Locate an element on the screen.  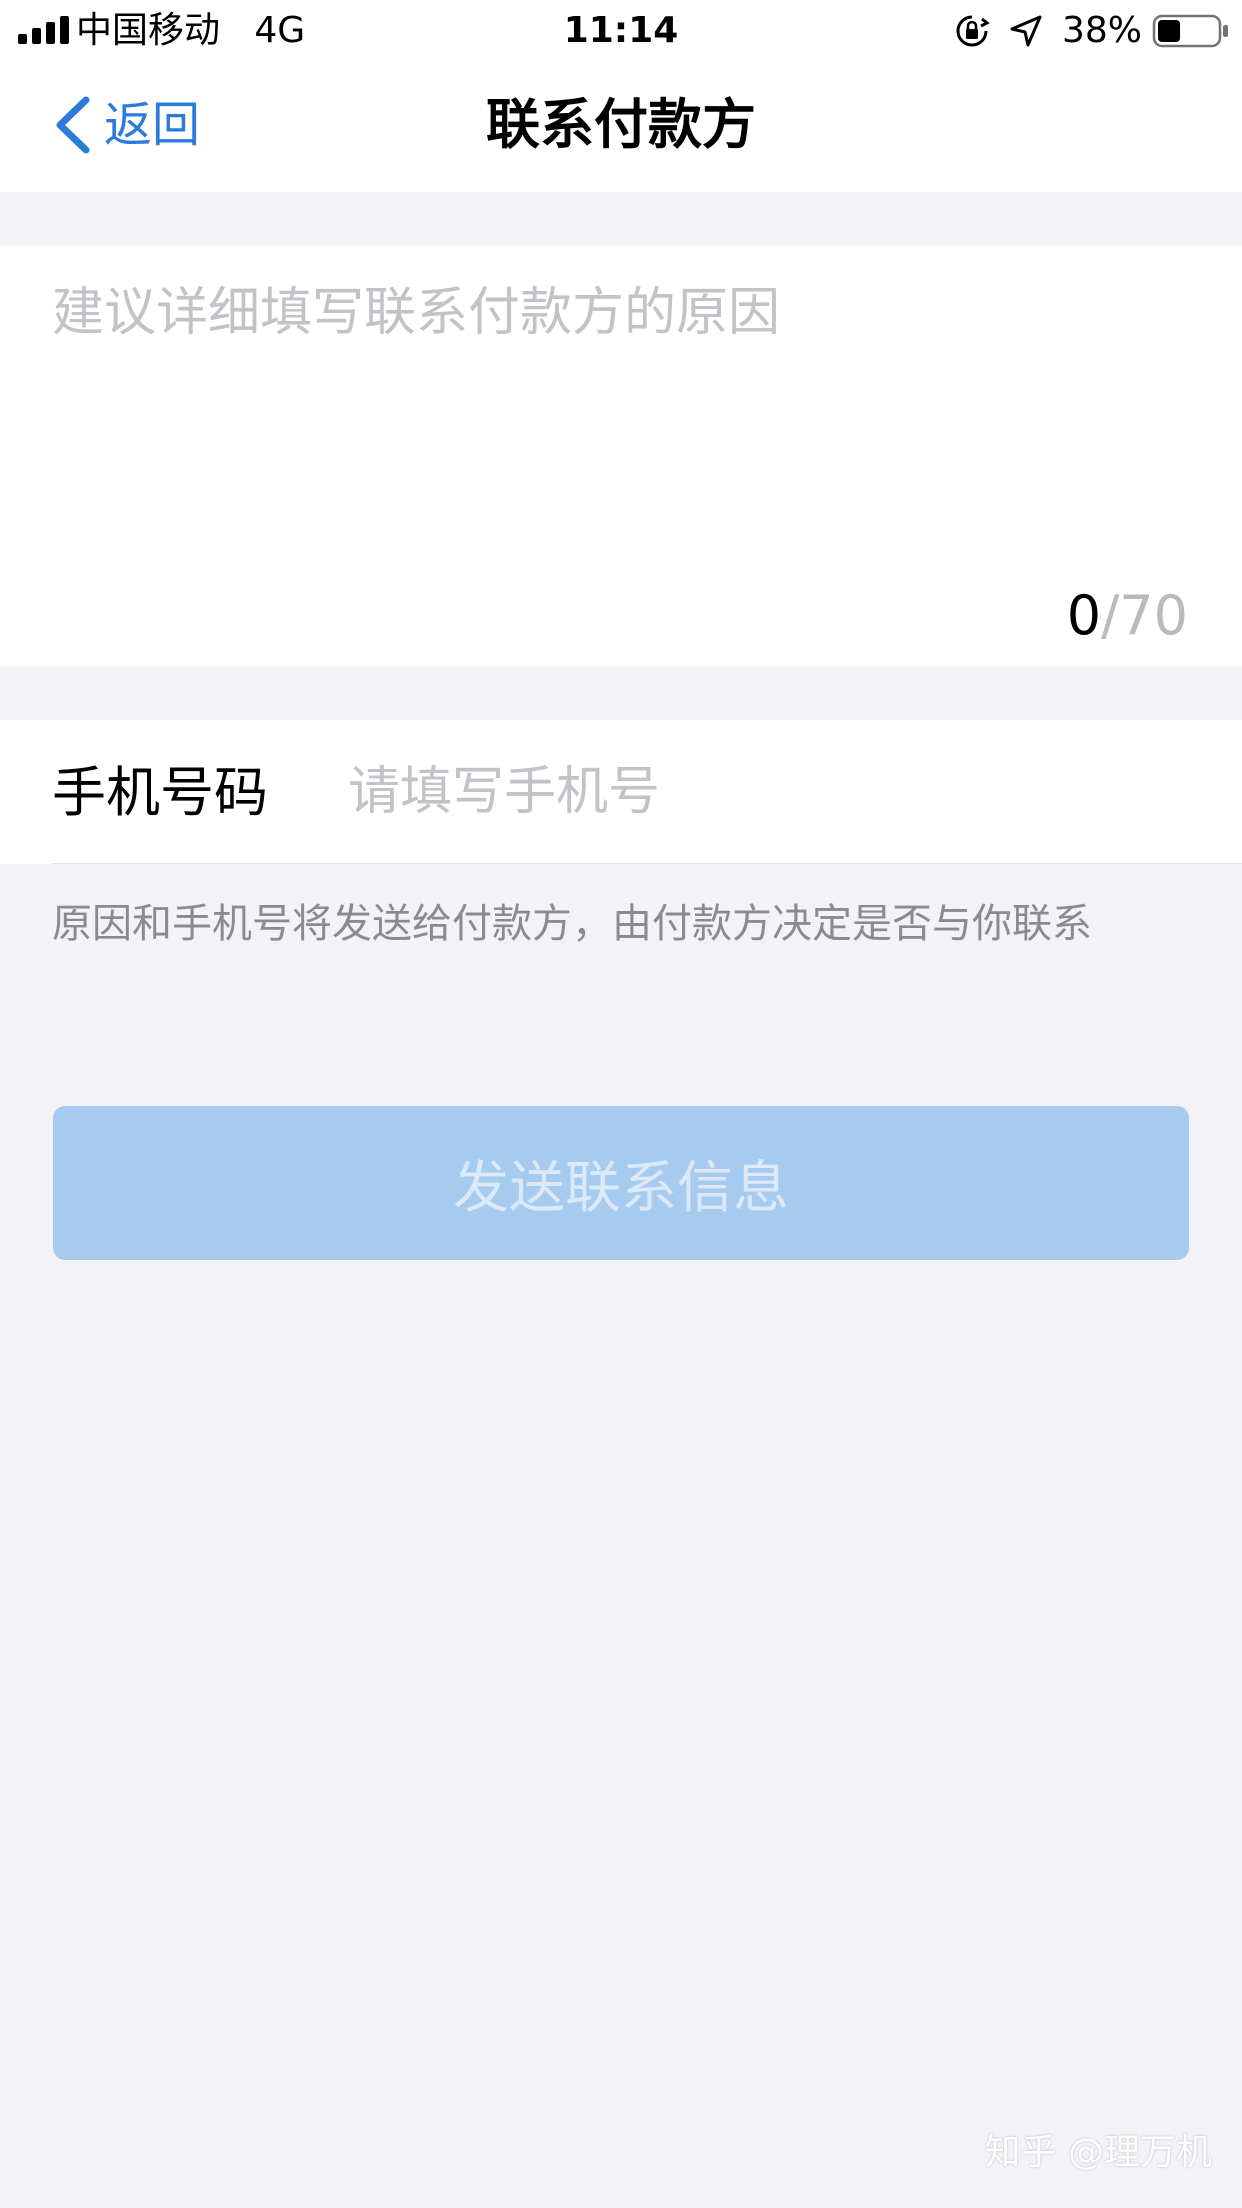
navigation-bar: 返回 联系付款方 is located at coordinates (621, 127).